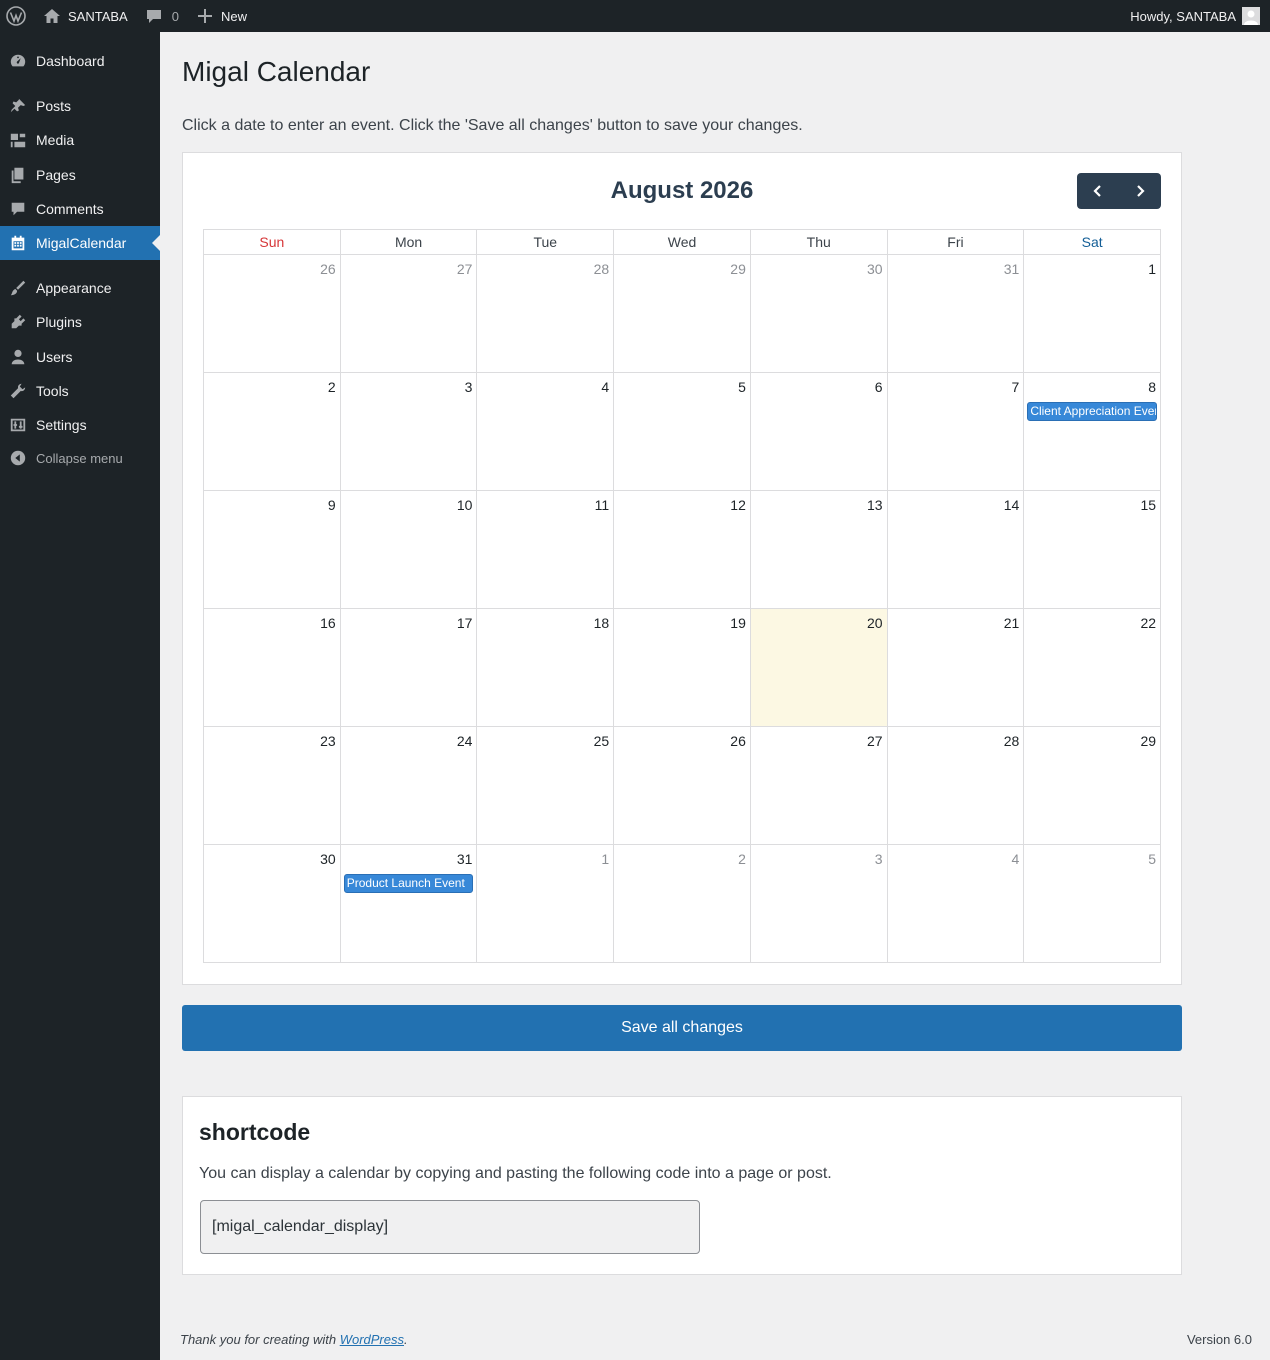 This screenshot has width=1270, height=1360. I want to click on sidebar-item-appearance: Appearance, so click(80, 288).